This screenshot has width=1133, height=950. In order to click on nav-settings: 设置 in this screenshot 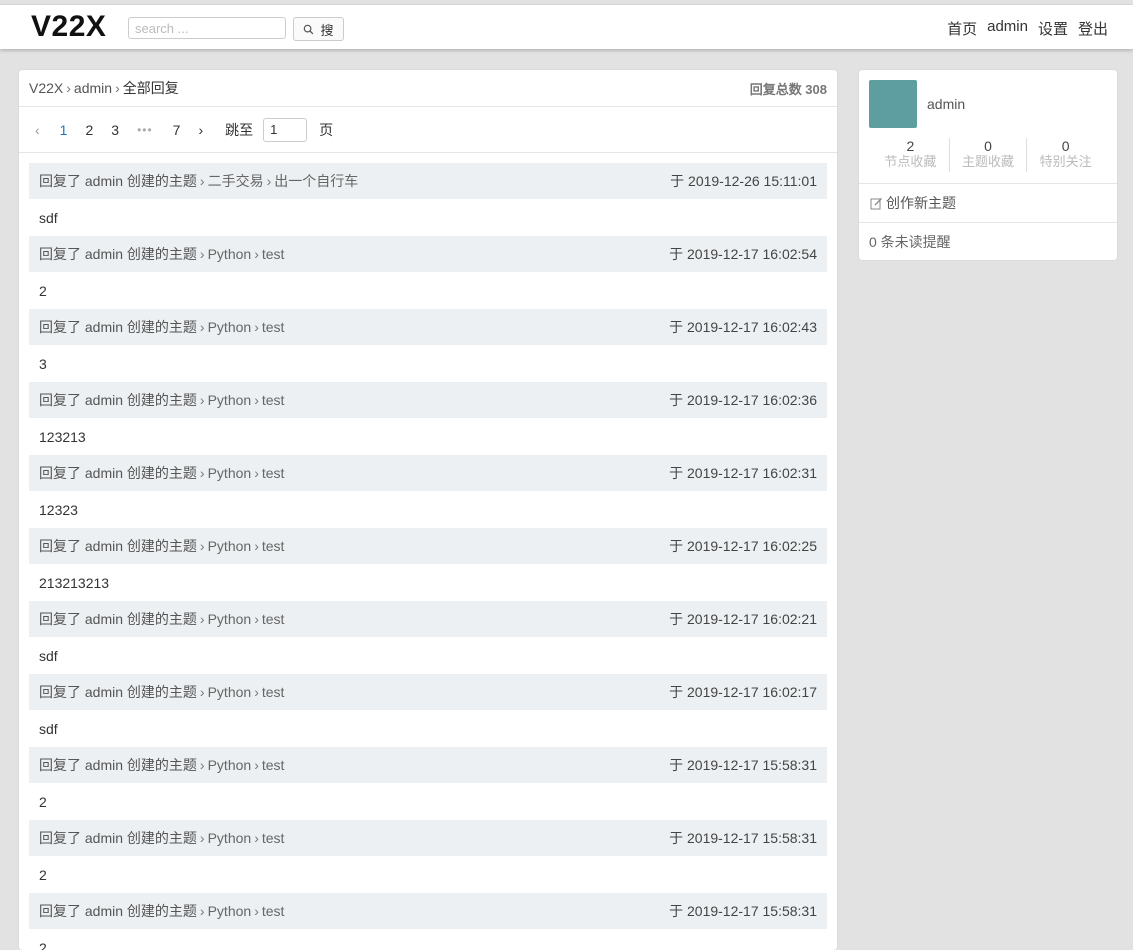, I will do `click(1053, 28)`.